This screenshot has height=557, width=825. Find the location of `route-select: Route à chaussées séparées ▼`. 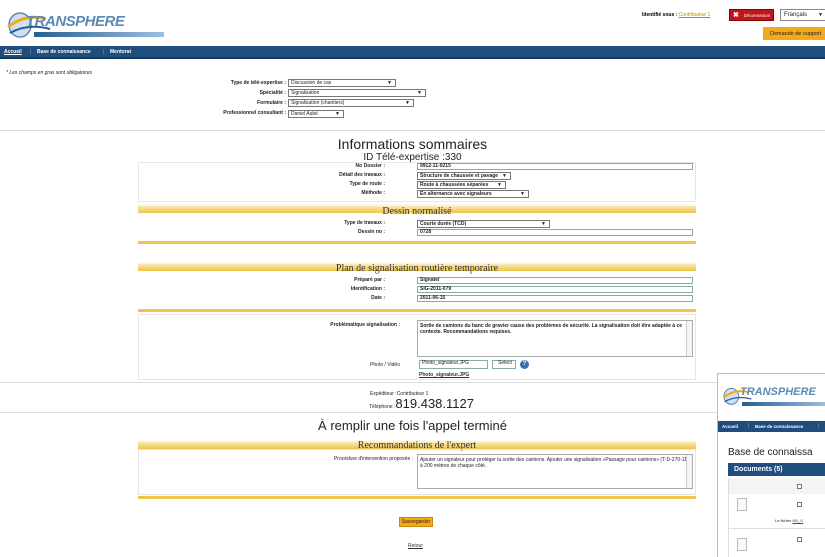

route-select: Route à chaussées séparées ▼ is located at coordinates (461, 185).